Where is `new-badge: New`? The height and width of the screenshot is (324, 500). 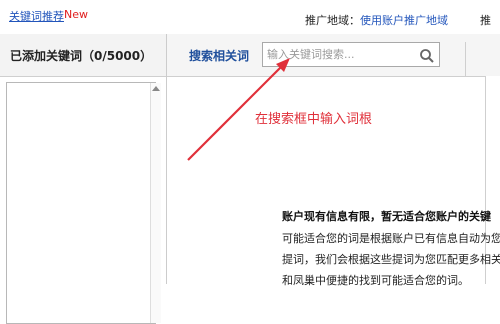
new-badge: New is located at coordinates (76, 14).